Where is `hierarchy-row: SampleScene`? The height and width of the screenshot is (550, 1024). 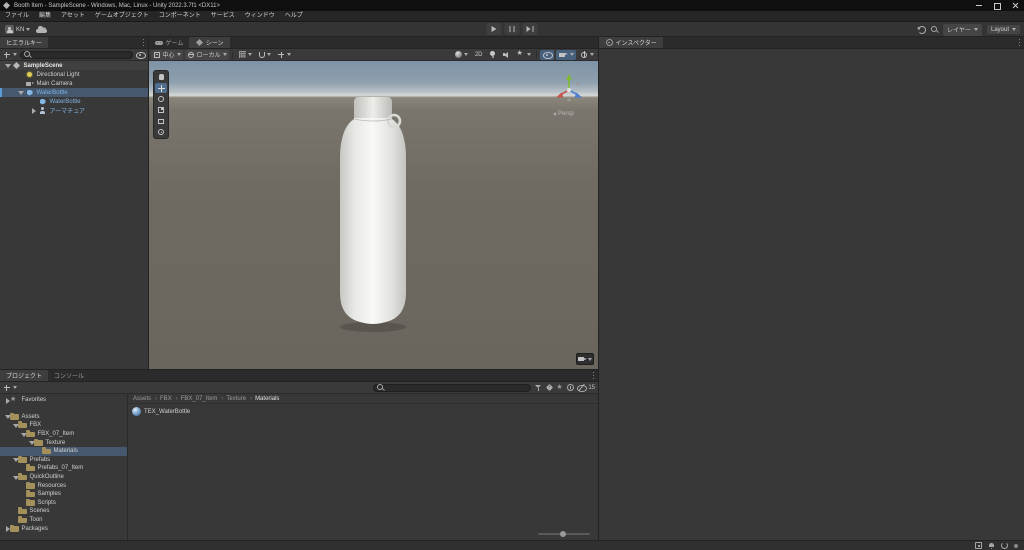
hierarchy-row: SampleScene is located at coordinates (74, 65).